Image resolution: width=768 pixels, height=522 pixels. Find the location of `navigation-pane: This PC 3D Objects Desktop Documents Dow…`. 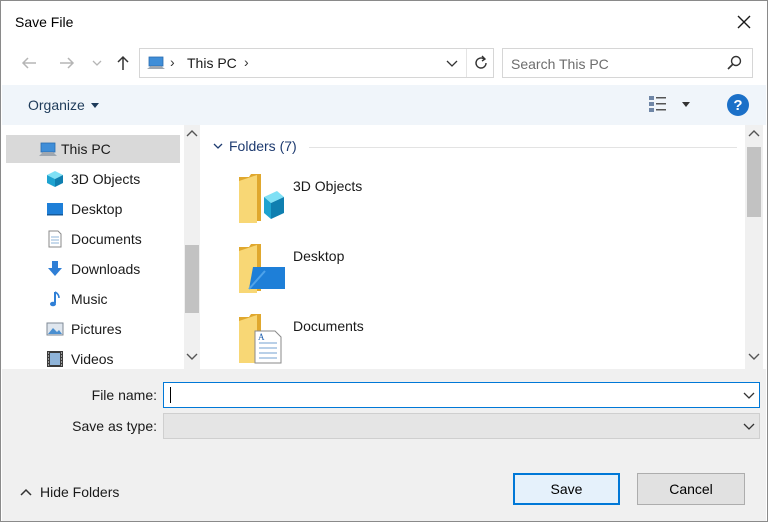

navigation-pane: This PC 3D Objects Desktop Documents Dow… is located at coordinates (103, 247).